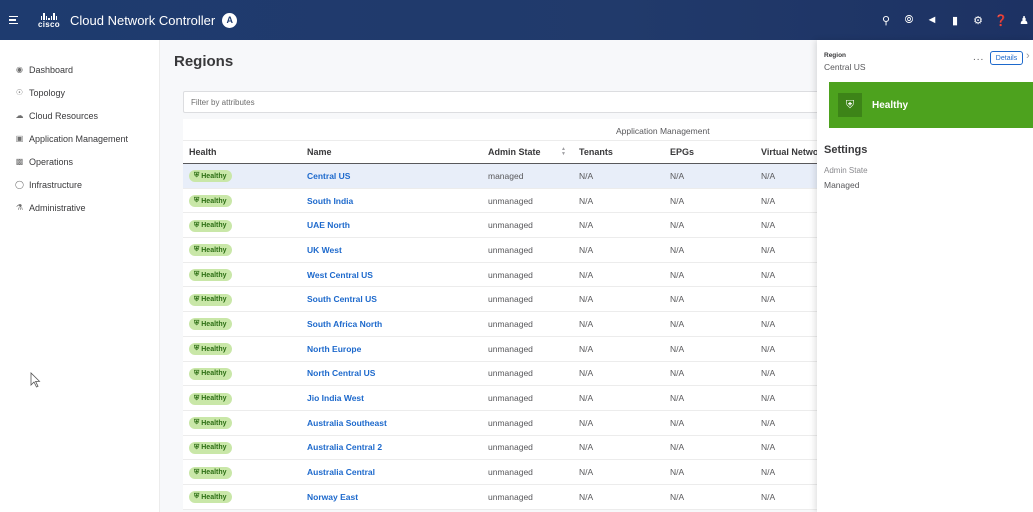 This screenshot has height=512, width=1033. I want to click on table-row: ⛨ Healthy UAE North unmanaged N/A N/A N/A, so click(508, 226).